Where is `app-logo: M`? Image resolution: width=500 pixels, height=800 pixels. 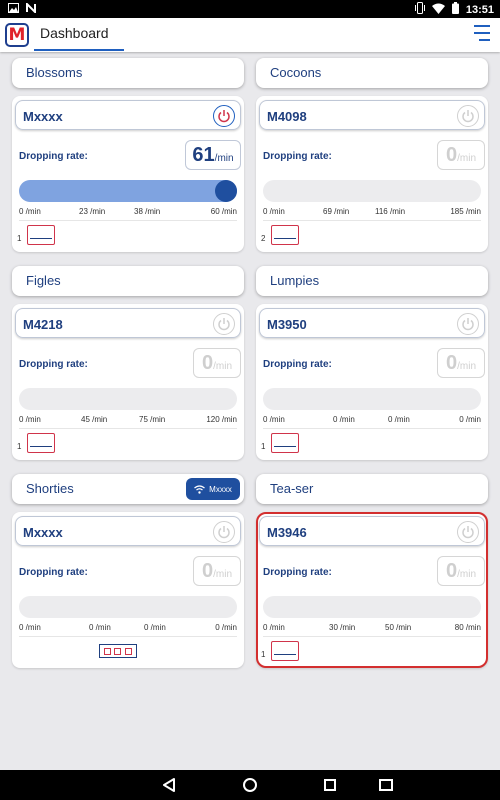 app-logo: M is located at coordinates (17, 35).